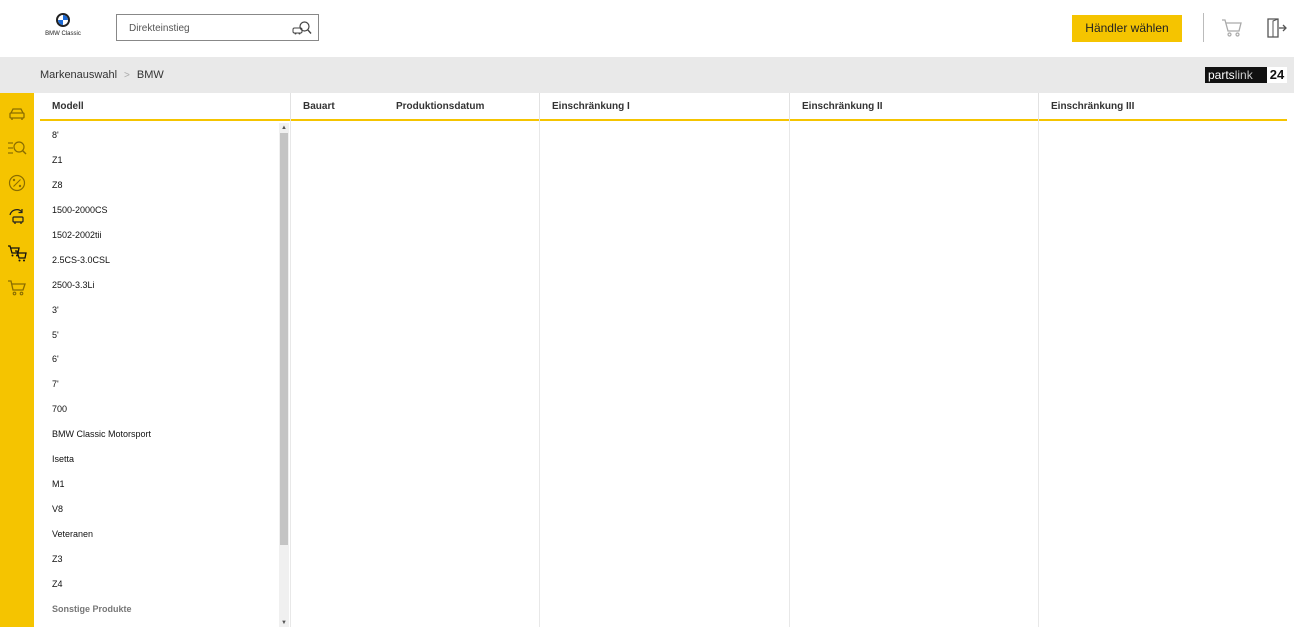 This screenshot has height=627, width=1294. Describe the element at coordinates (160, 135) in the screenshot. I see `model-item: 8'` at that location.